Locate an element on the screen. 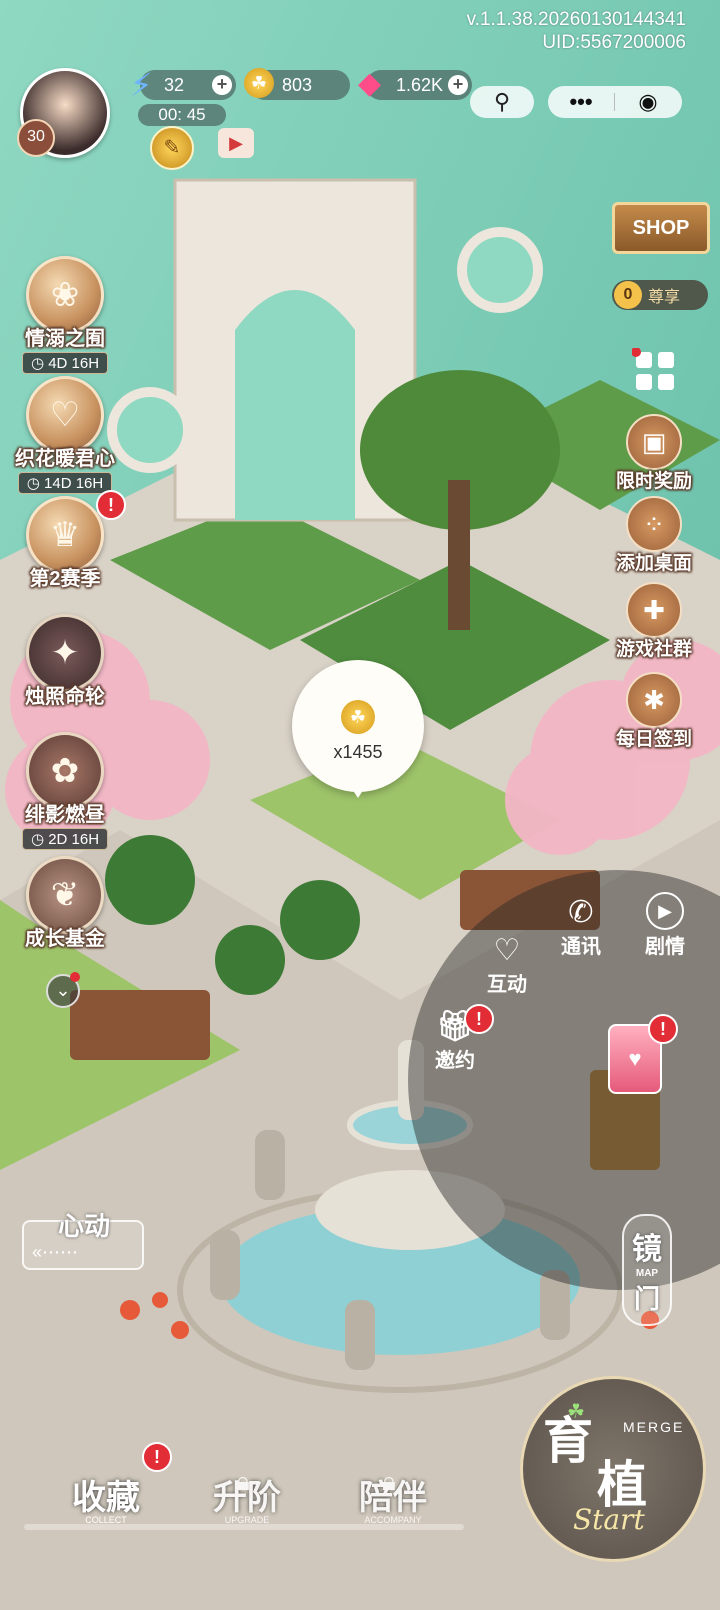  mini-program-capsule: ••• ◉ is located at coordinates (615, 102).